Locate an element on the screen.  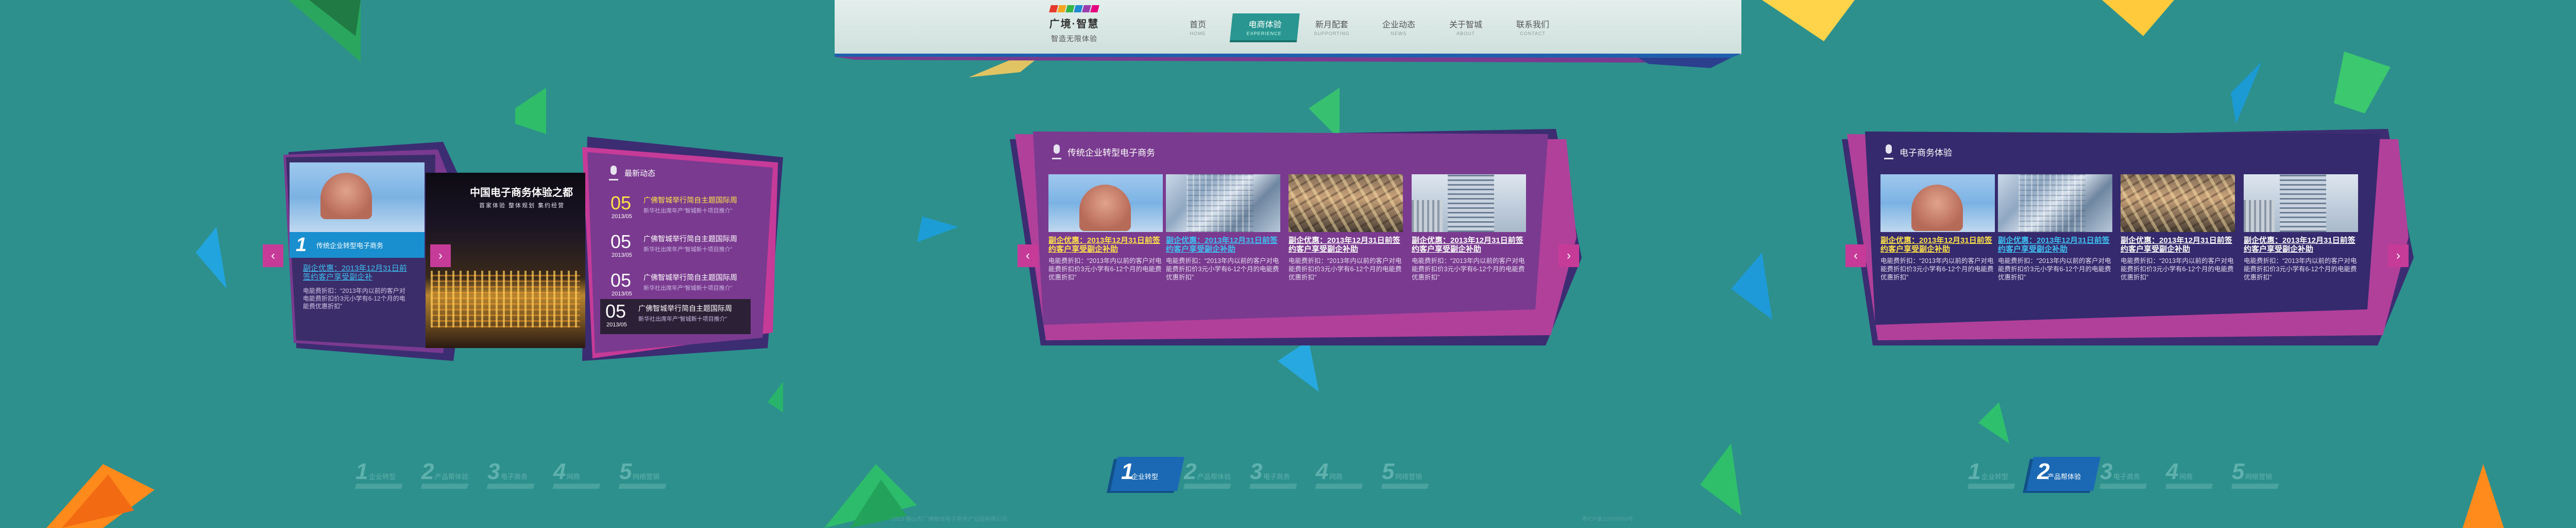
feature-image is located at coordinates (357, 197).